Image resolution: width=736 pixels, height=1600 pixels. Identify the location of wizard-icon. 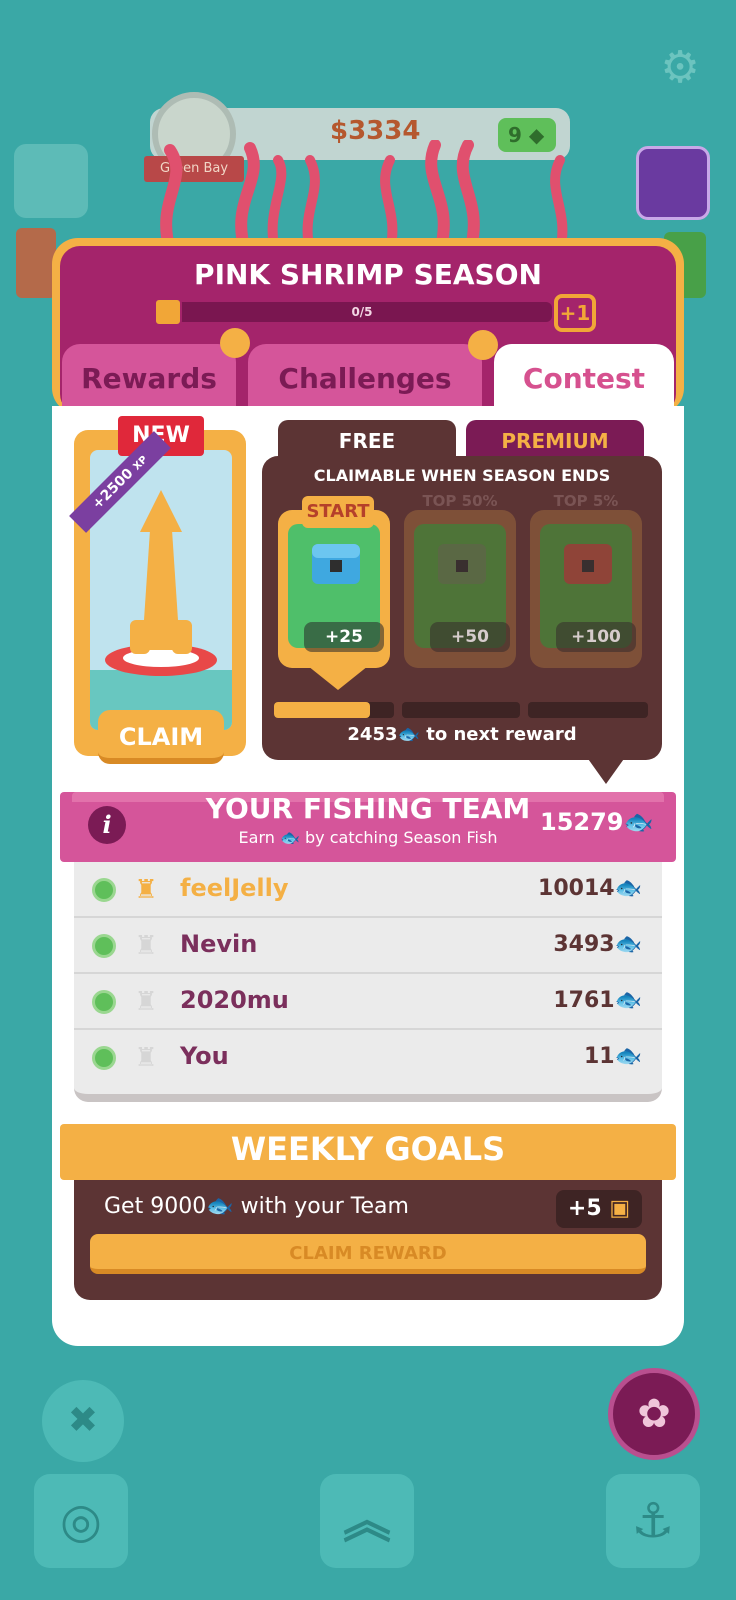
(673, 183).